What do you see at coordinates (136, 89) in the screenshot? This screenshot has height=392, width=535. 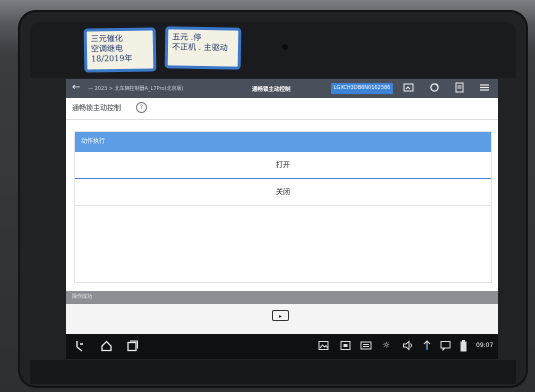 I see `breadcrumb: — 2023 > 北车辆控制器A_L7Pro(北京版)` at bounding box center [136, 89].